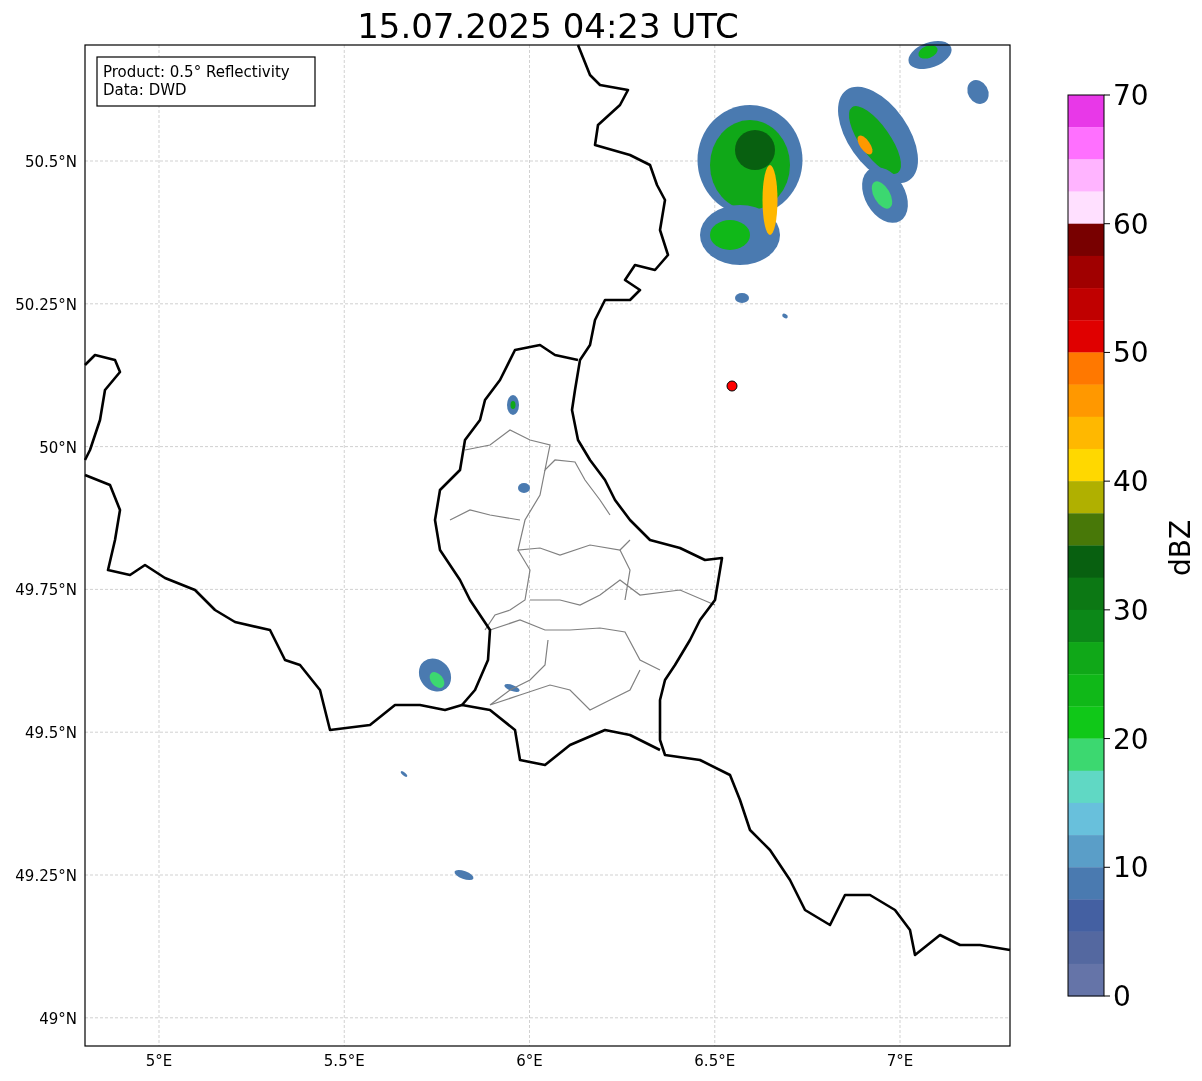 Image resolution: width=1202 pixels, height=1081 pixels. I want to click on axis-tick-label: 6°E, so click(529, 1061).